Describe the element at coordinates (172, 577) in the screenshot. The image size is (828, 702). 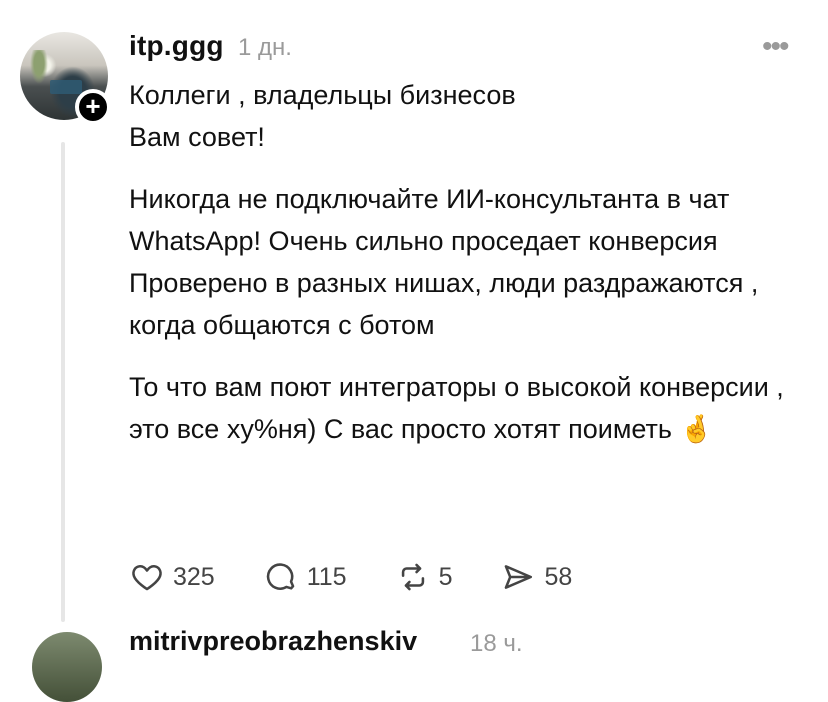
I see `like-button: 325` at that location.